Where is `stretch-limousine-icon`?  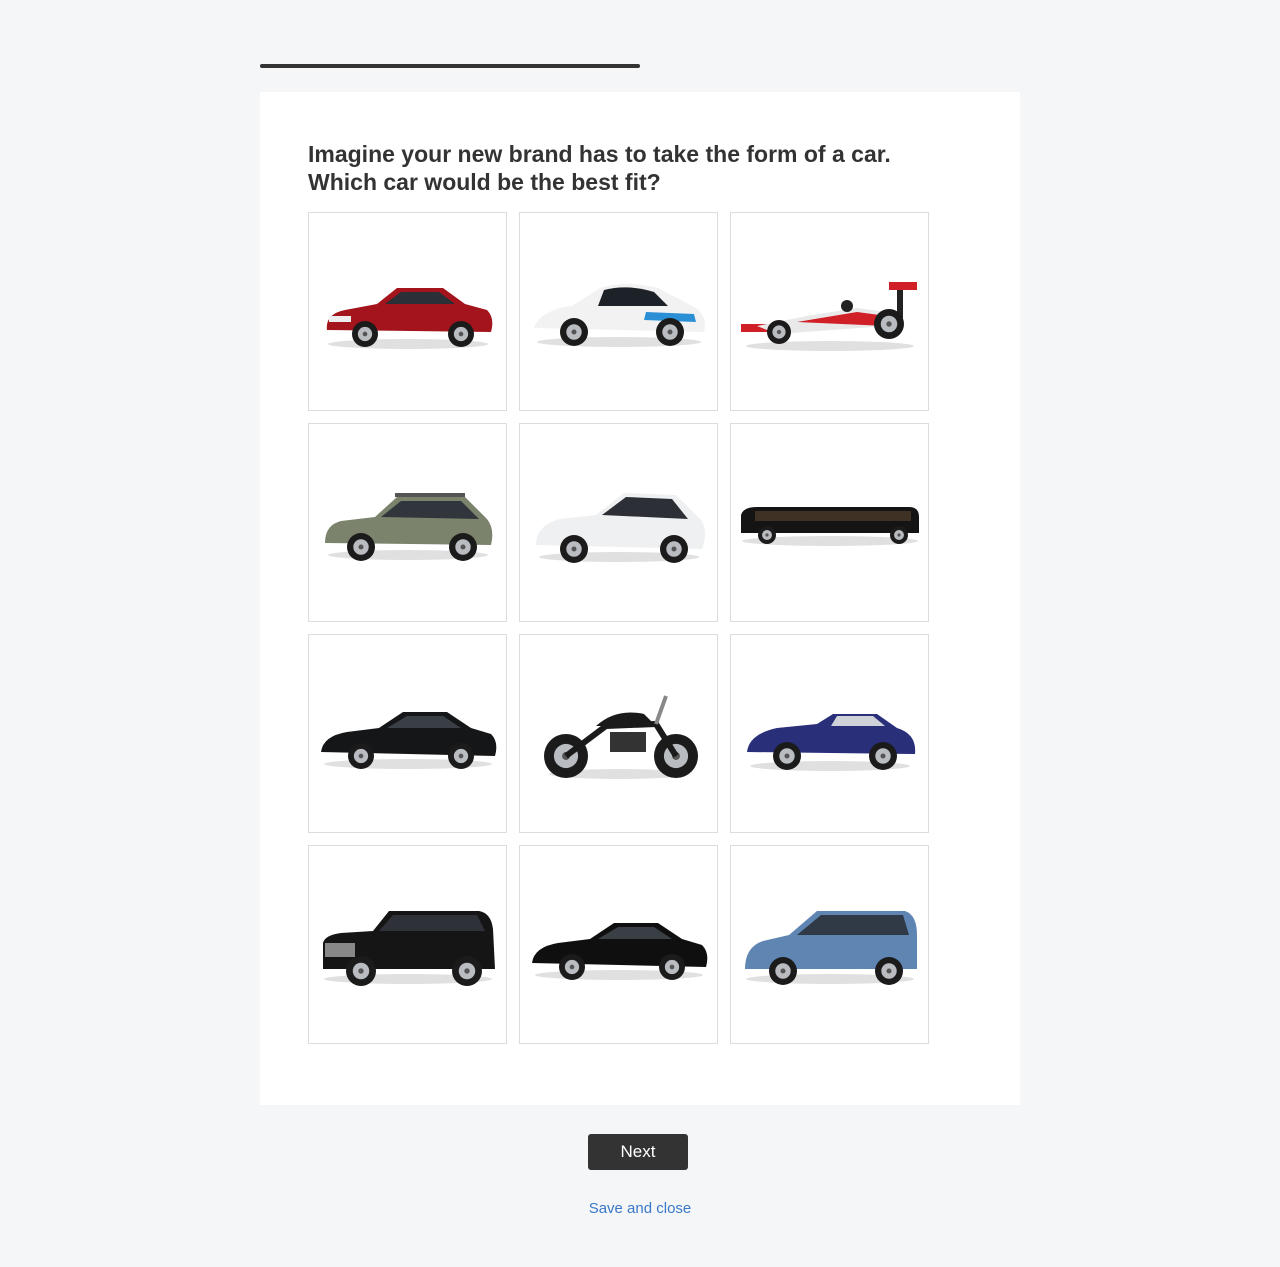
stretch-limousine-icon is located at coordinates (830, 523).